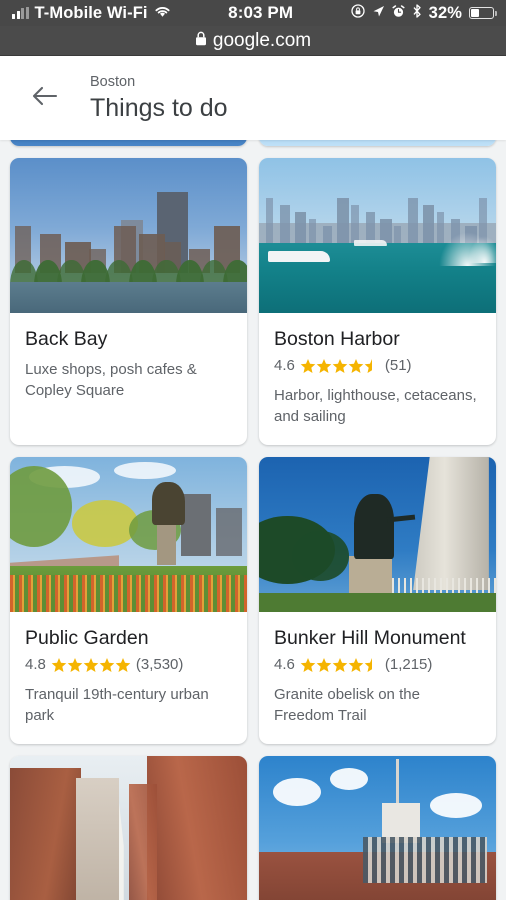  Describe the element at coordinates (398, 365) in the screenshot. I see `review-count: (51)` at that location.